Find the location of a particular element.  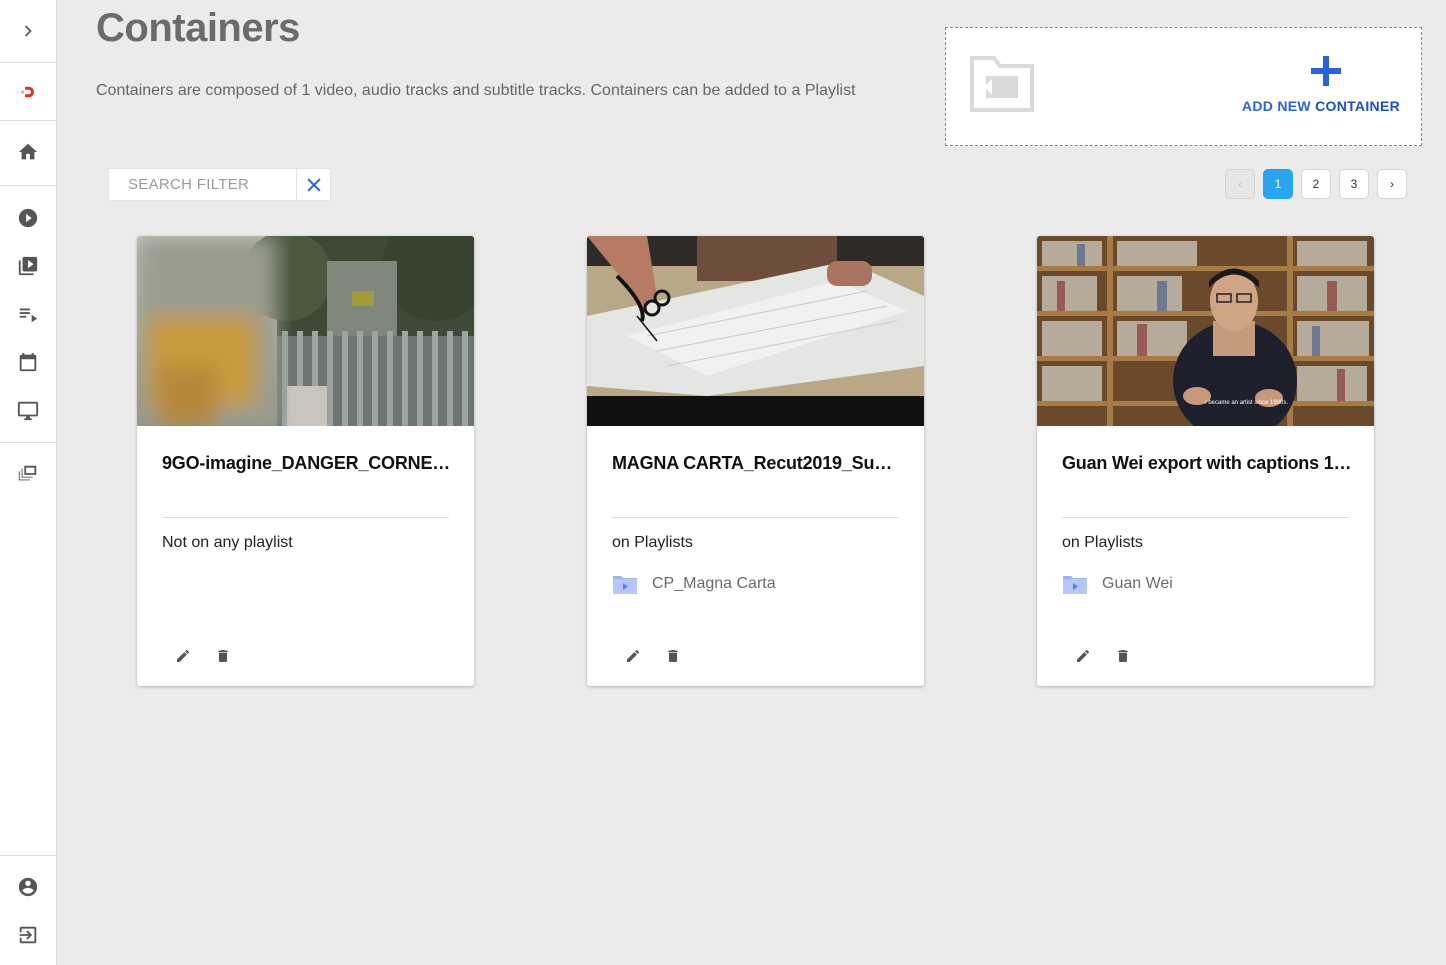

playlist-icon is located at coordinates (28, 315).